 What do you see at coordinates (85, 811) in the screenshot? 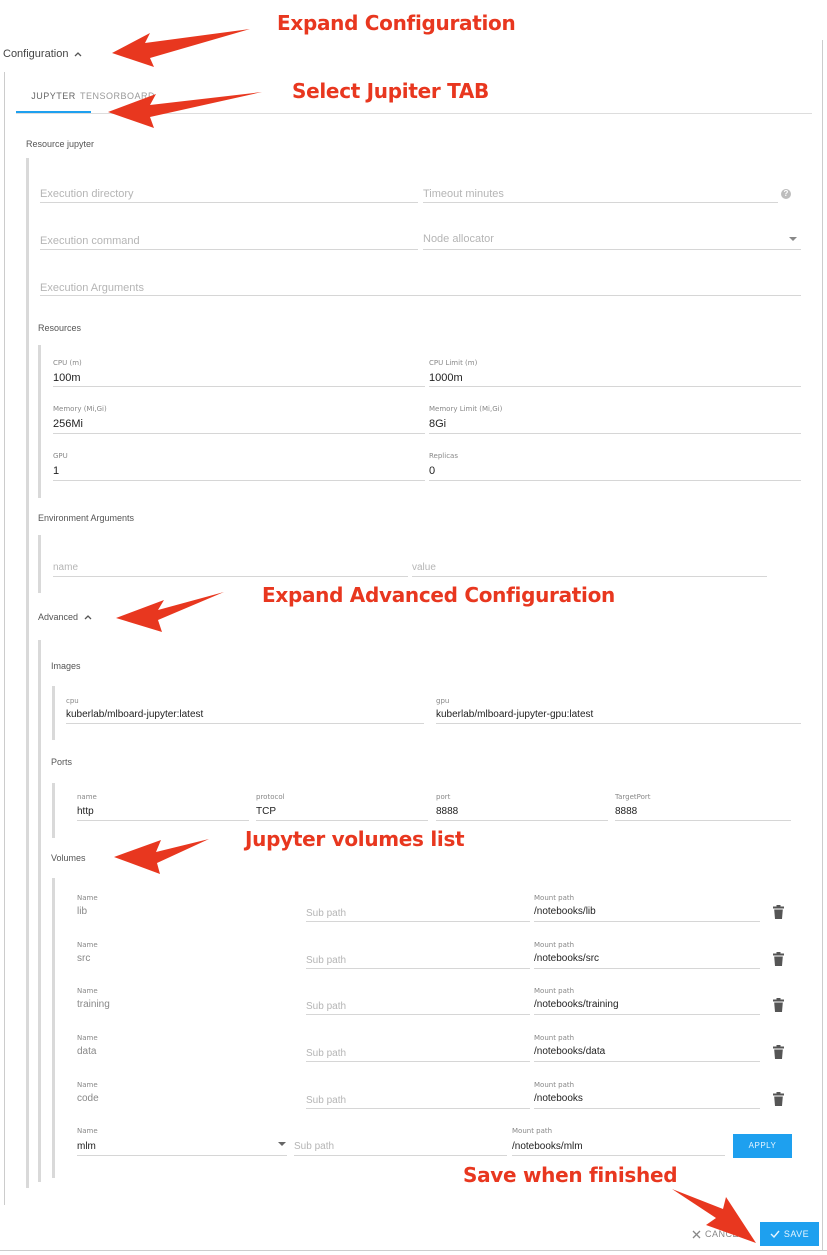
I see `port-name-input: http` at bounding box center [85, 811].